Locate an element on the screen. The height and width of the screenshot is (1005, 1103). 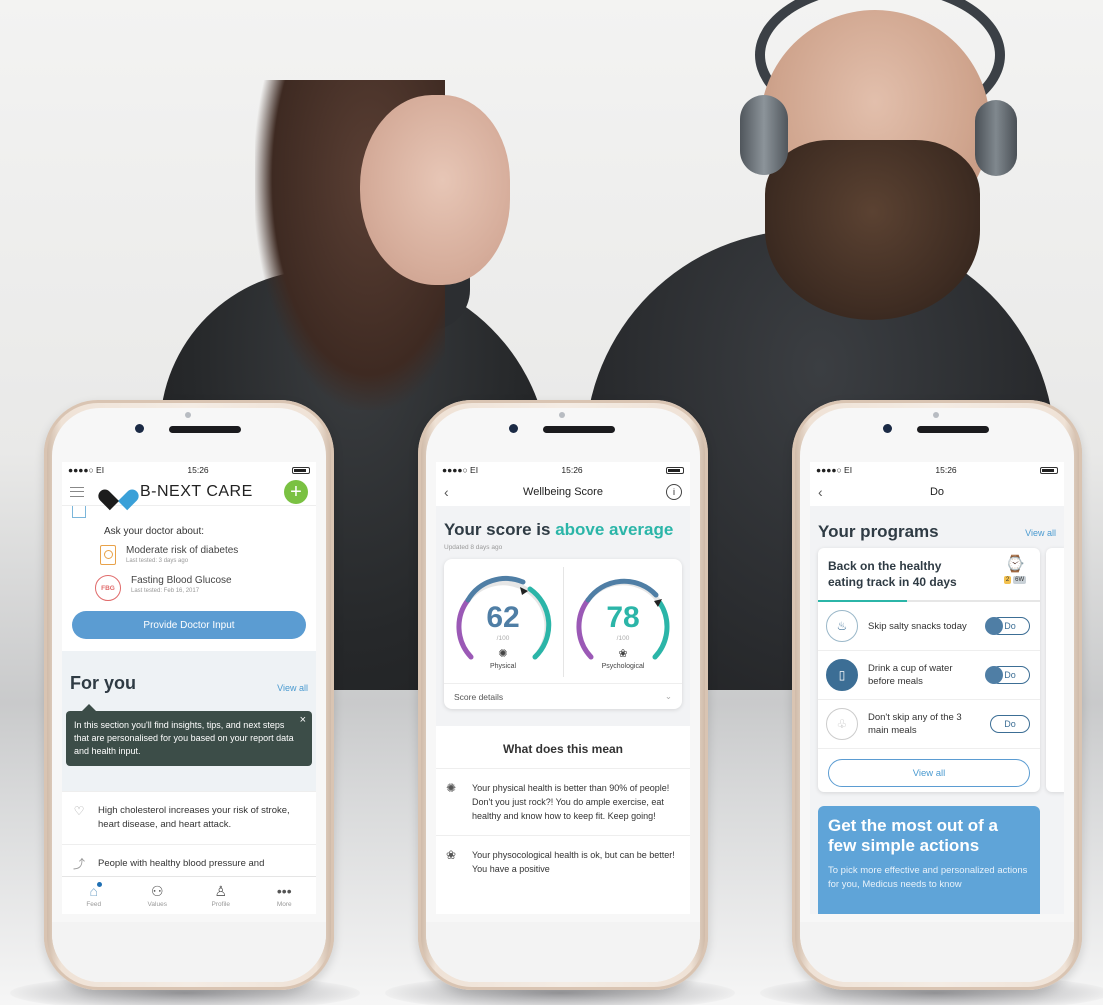
psychological-gauge: 78 /100 ❀ Psychological is located at coordinates (623, 620).